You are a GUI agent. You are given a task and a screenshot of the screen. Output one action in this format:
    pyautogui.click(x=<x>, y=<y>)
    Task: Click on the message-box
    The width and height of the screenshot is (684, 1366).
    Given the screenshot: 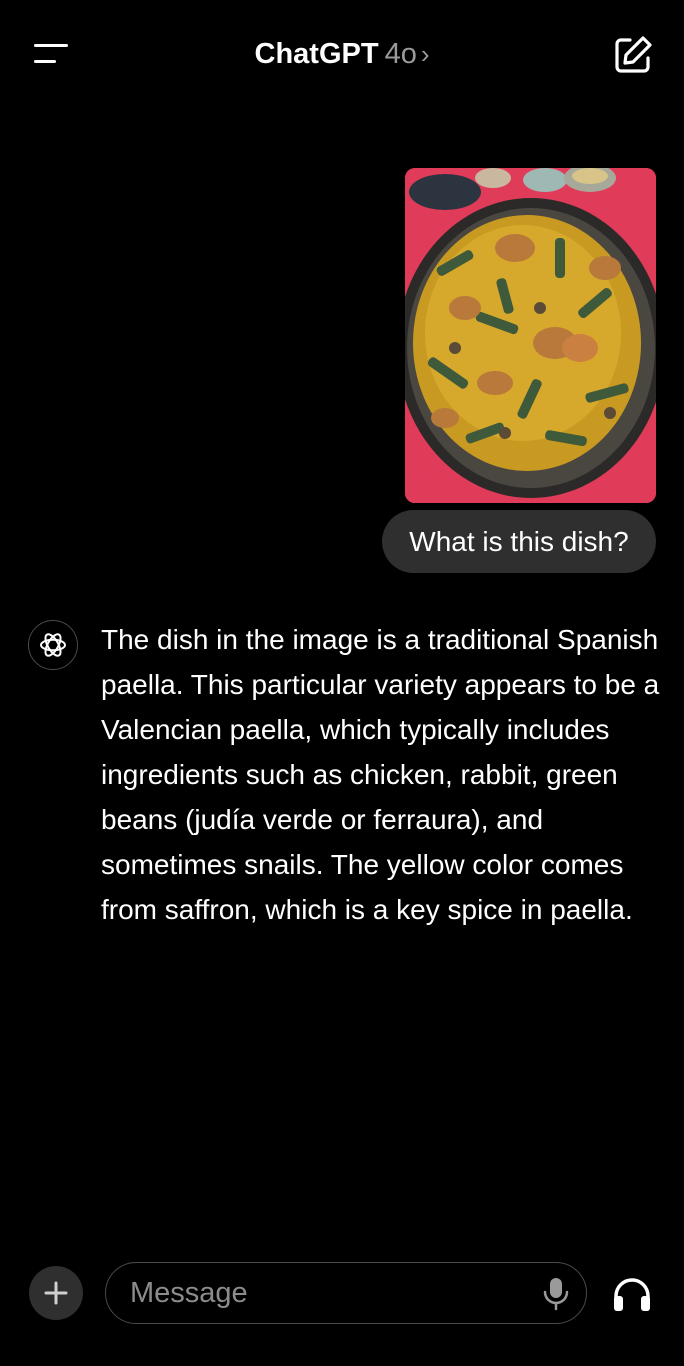 What is the action you would take?
    pyautogui.click(x=346, y=1293)
    